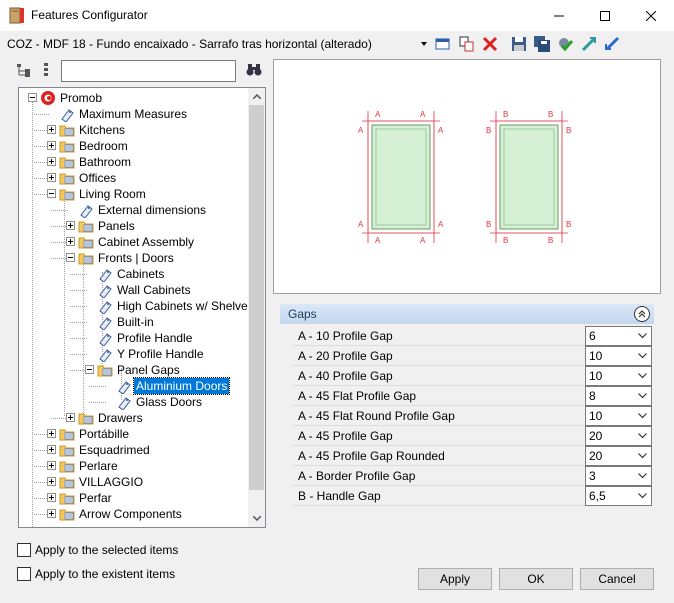 Image resolution: width=674 pixels, height=603 pixels. Describe the element at coordinates (133, 514) in the screenshot. I see `tree-item: Arrow Components` at that location.